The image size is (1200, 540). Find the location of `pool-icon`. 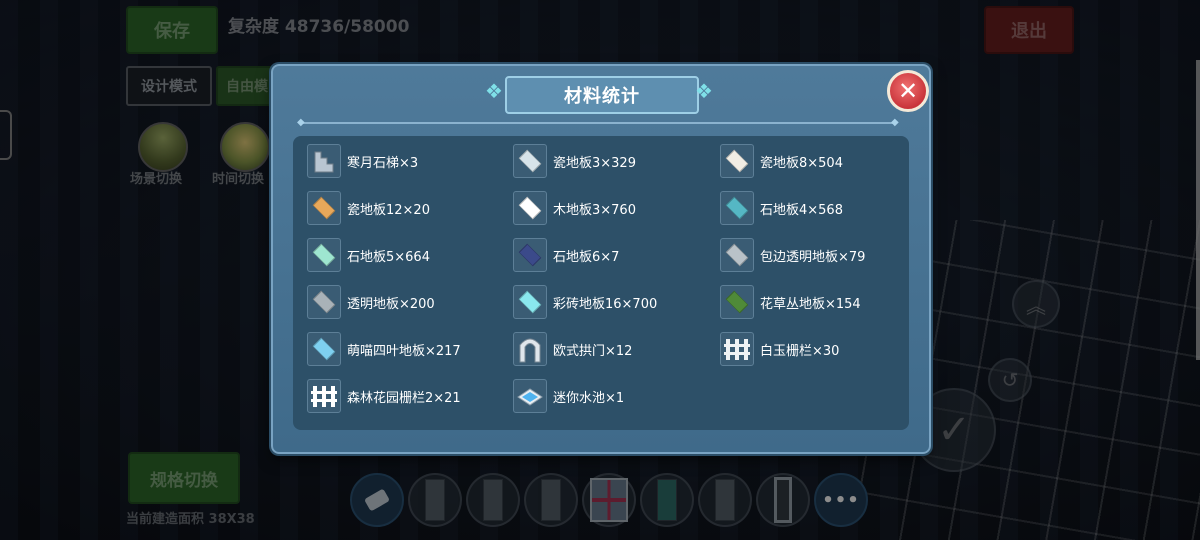

pool-icon is located at coordinates (530, 396).